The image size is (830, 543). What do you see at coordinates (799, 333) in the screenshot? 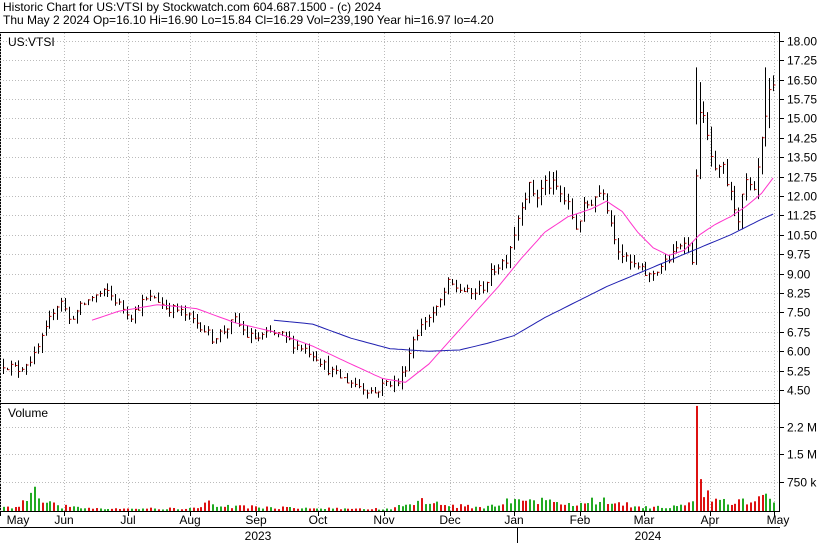
I see `price-tick-label: 6.75` at bounding box center [799, 333].